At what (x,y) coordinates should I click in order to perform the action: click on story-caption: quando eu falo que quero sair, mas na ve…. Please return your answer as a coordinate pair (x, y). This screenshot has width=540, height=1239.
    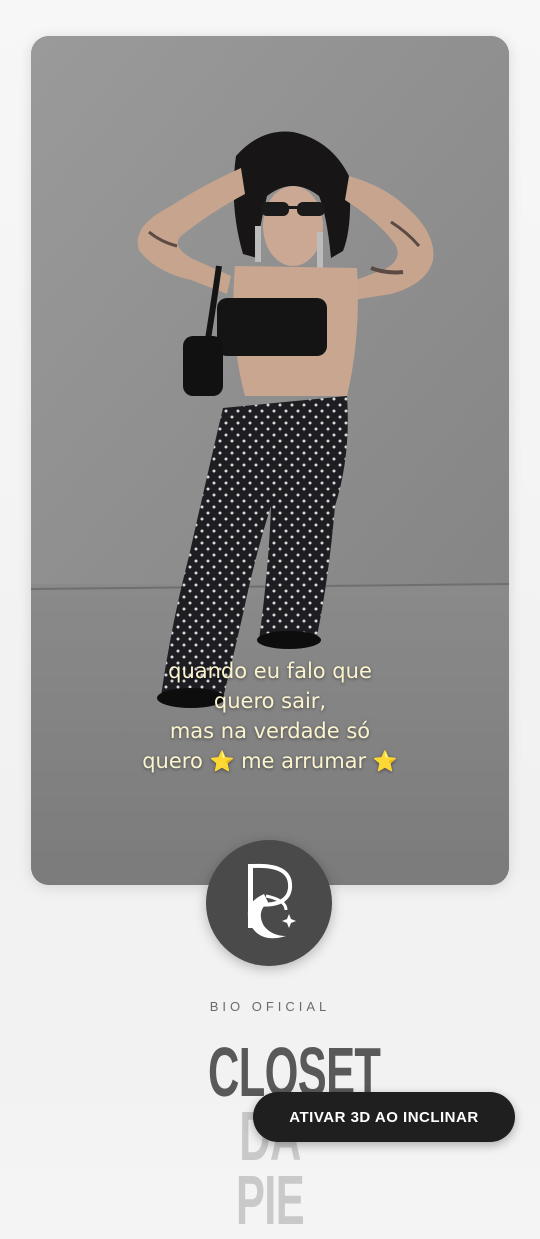
    Looking at the image, I should click on (270, 716).